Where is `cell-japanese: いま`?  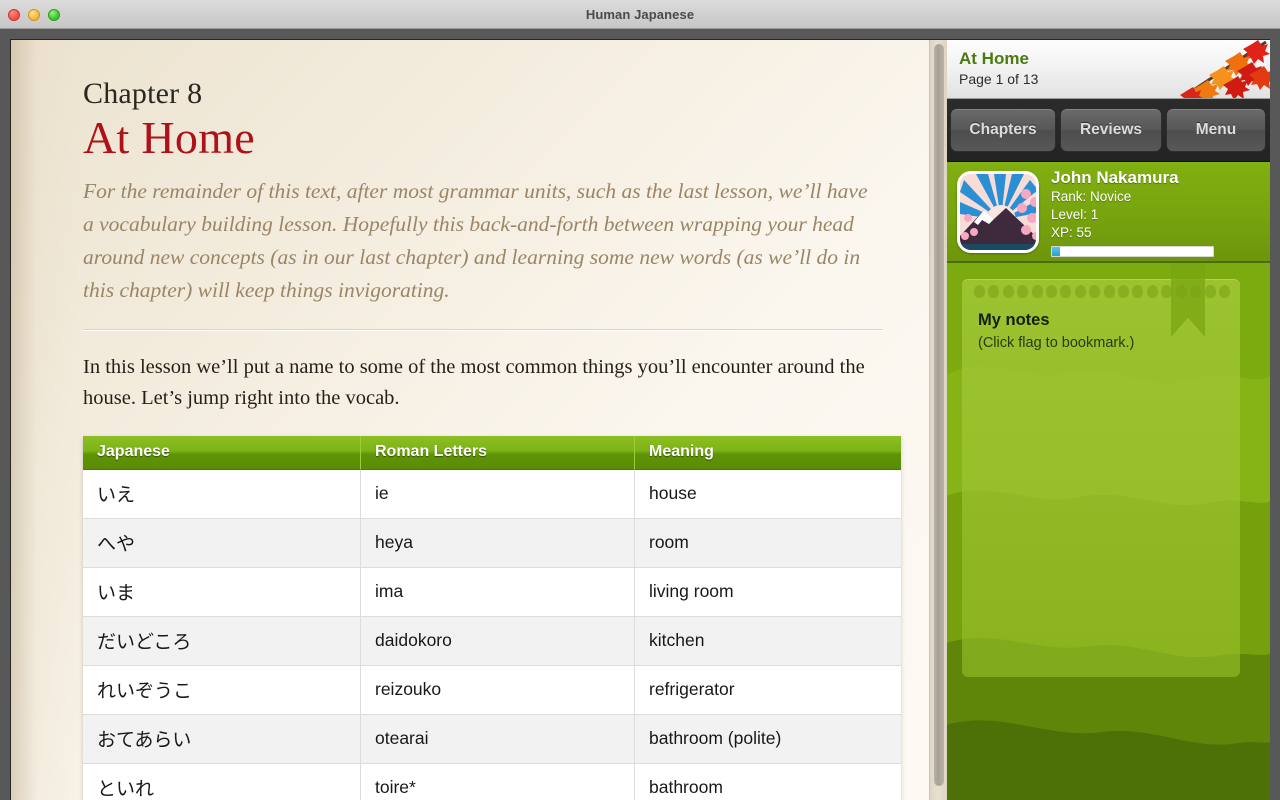 cell-japanese: いま is located at coordinates (221, 593).